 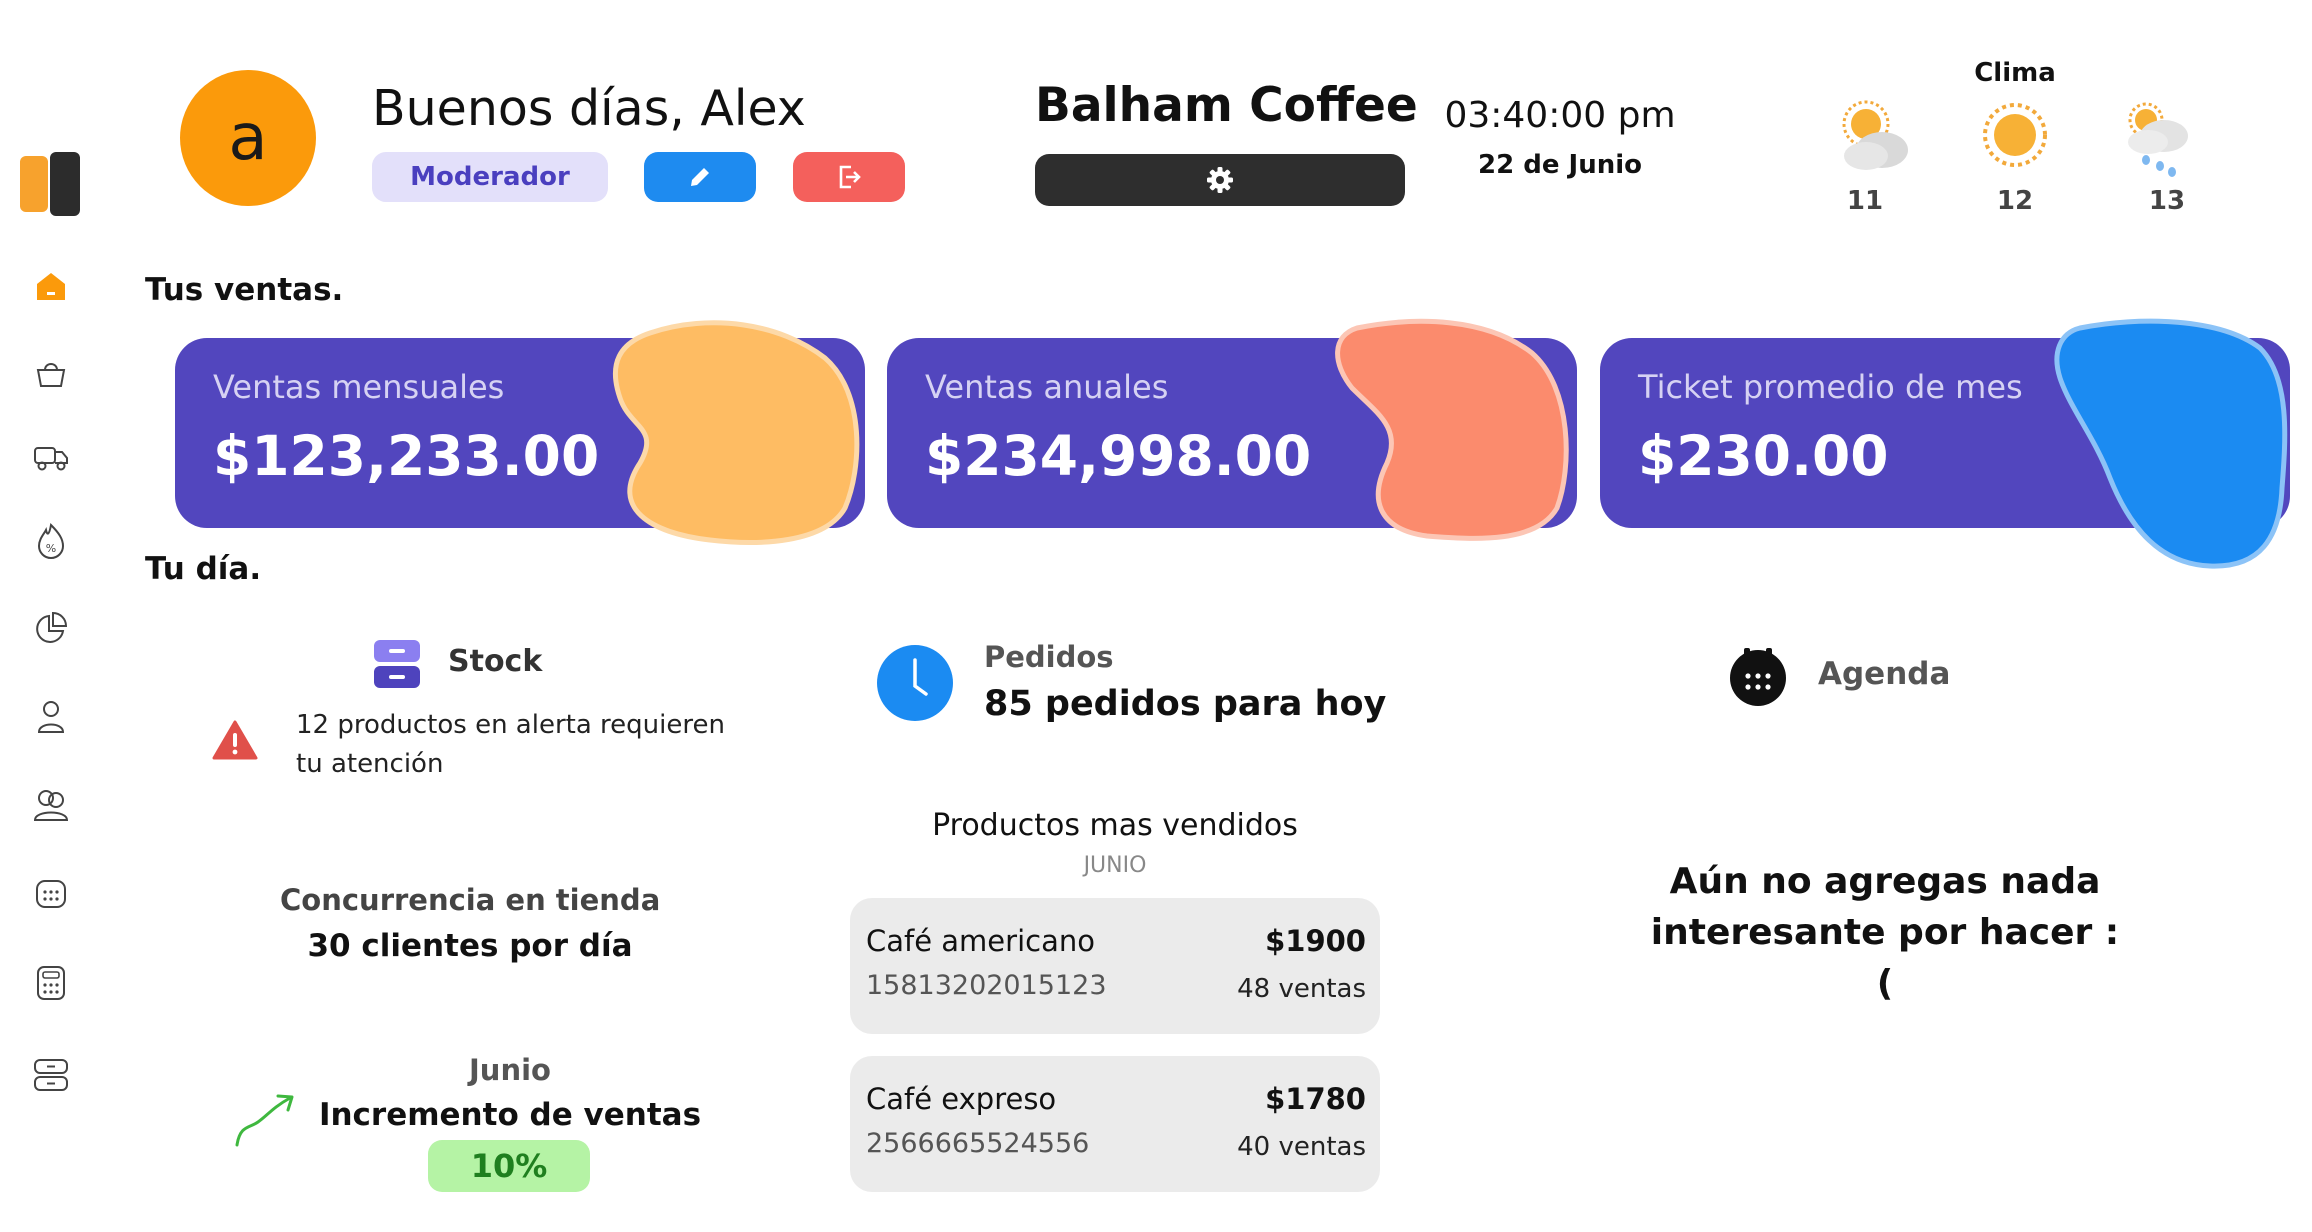 I want to click on product-price: $1780, so click(x=1315, y=1099).